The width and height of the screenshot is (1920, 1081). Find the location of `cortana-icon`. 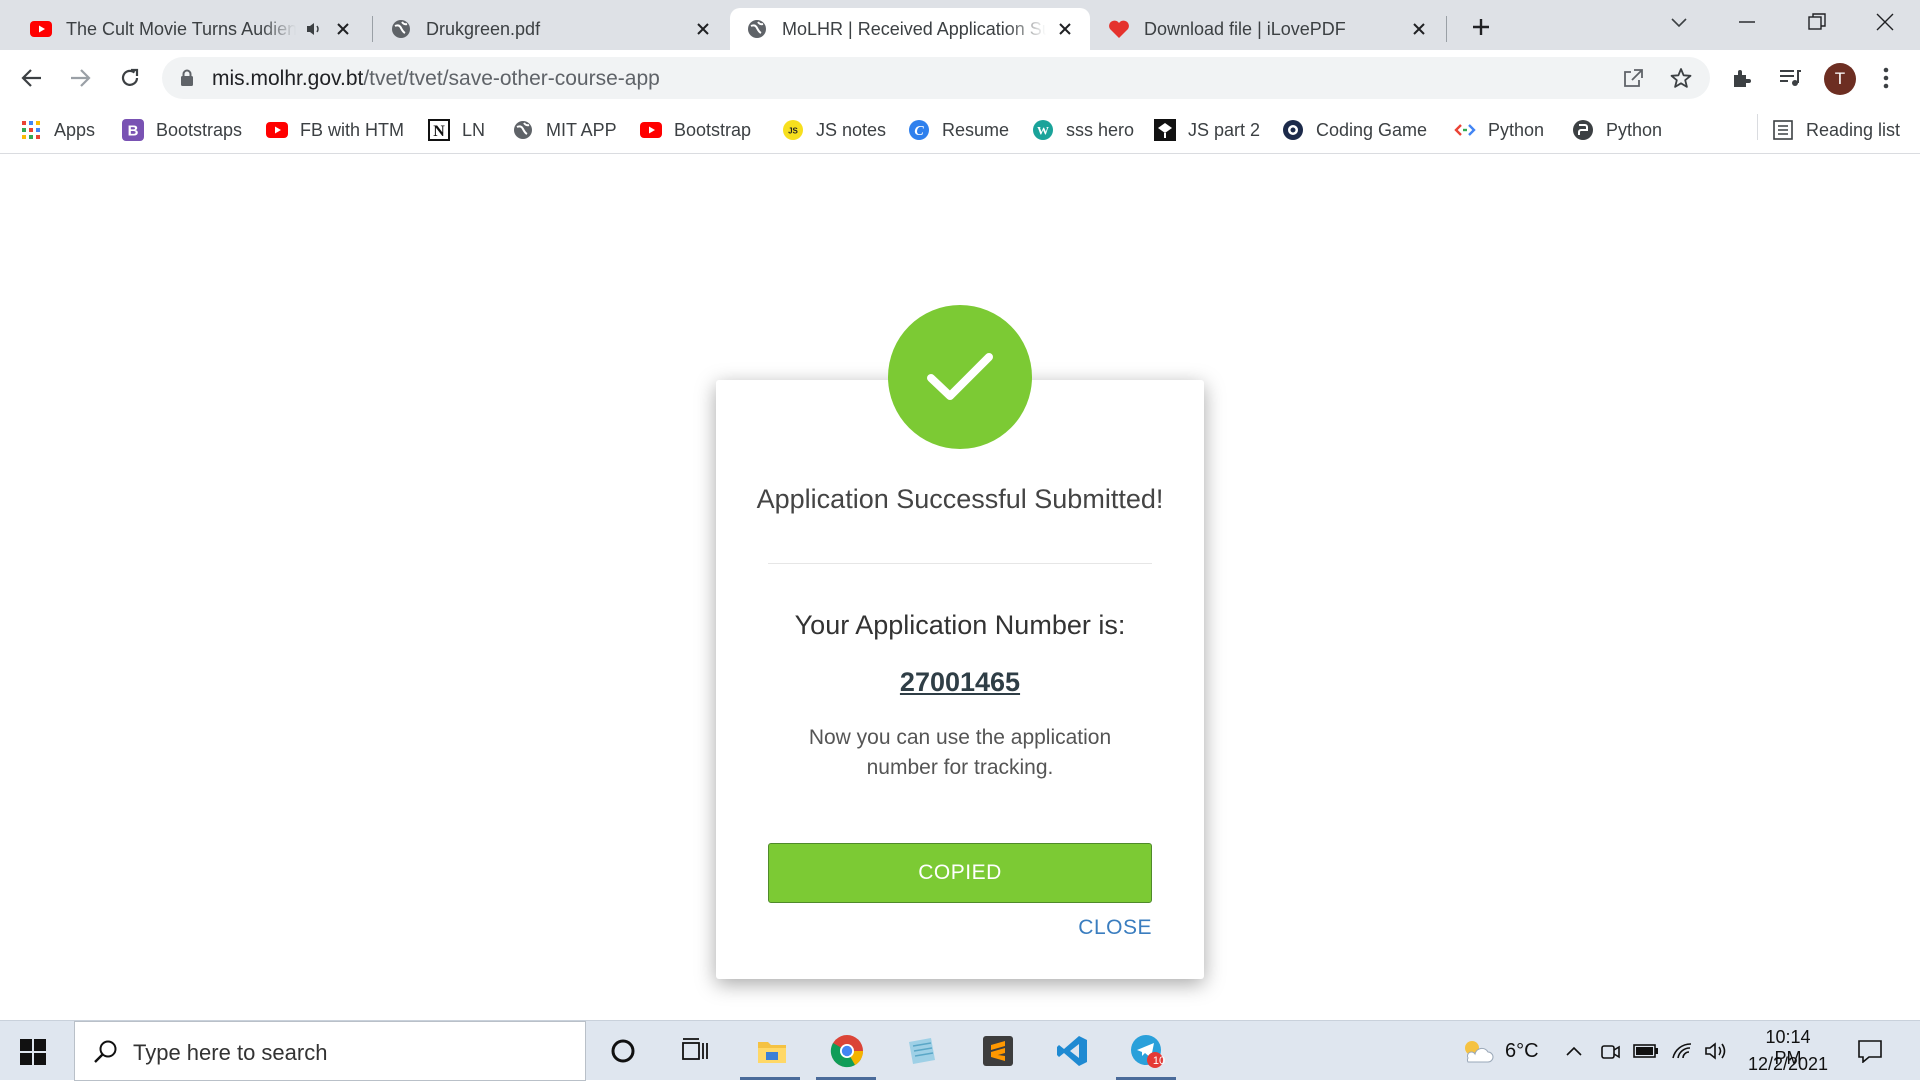

cortana-icon is located at coordinates (623, 1051).